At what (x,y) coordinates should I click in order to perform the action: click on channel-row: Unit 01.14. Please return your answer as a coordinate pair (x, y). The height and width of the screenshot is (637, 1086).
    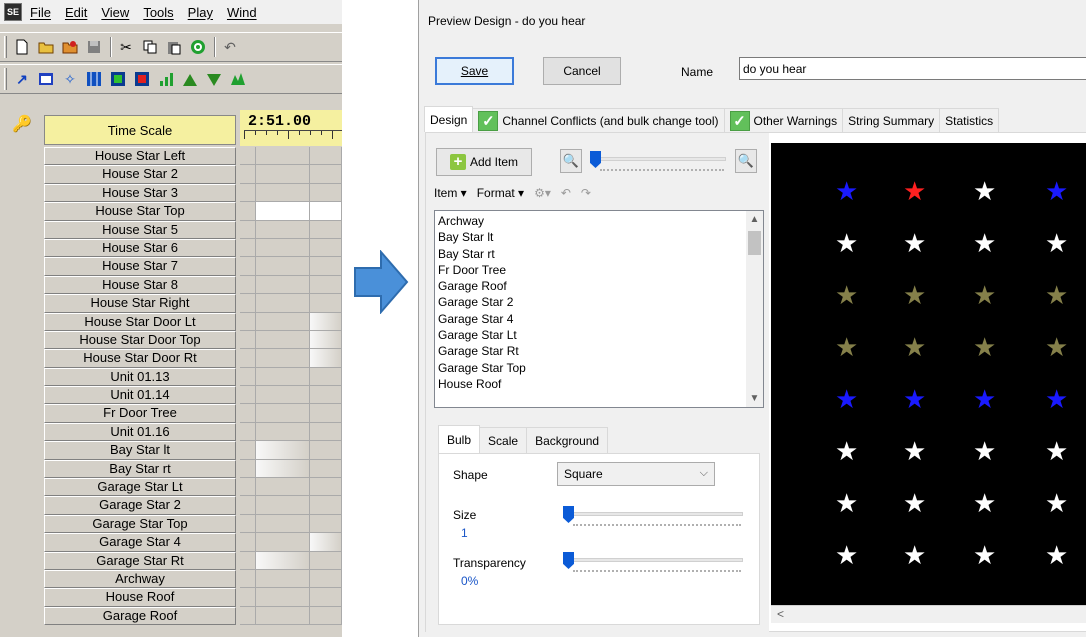
    Looking at the image, I should click on (140, 395).